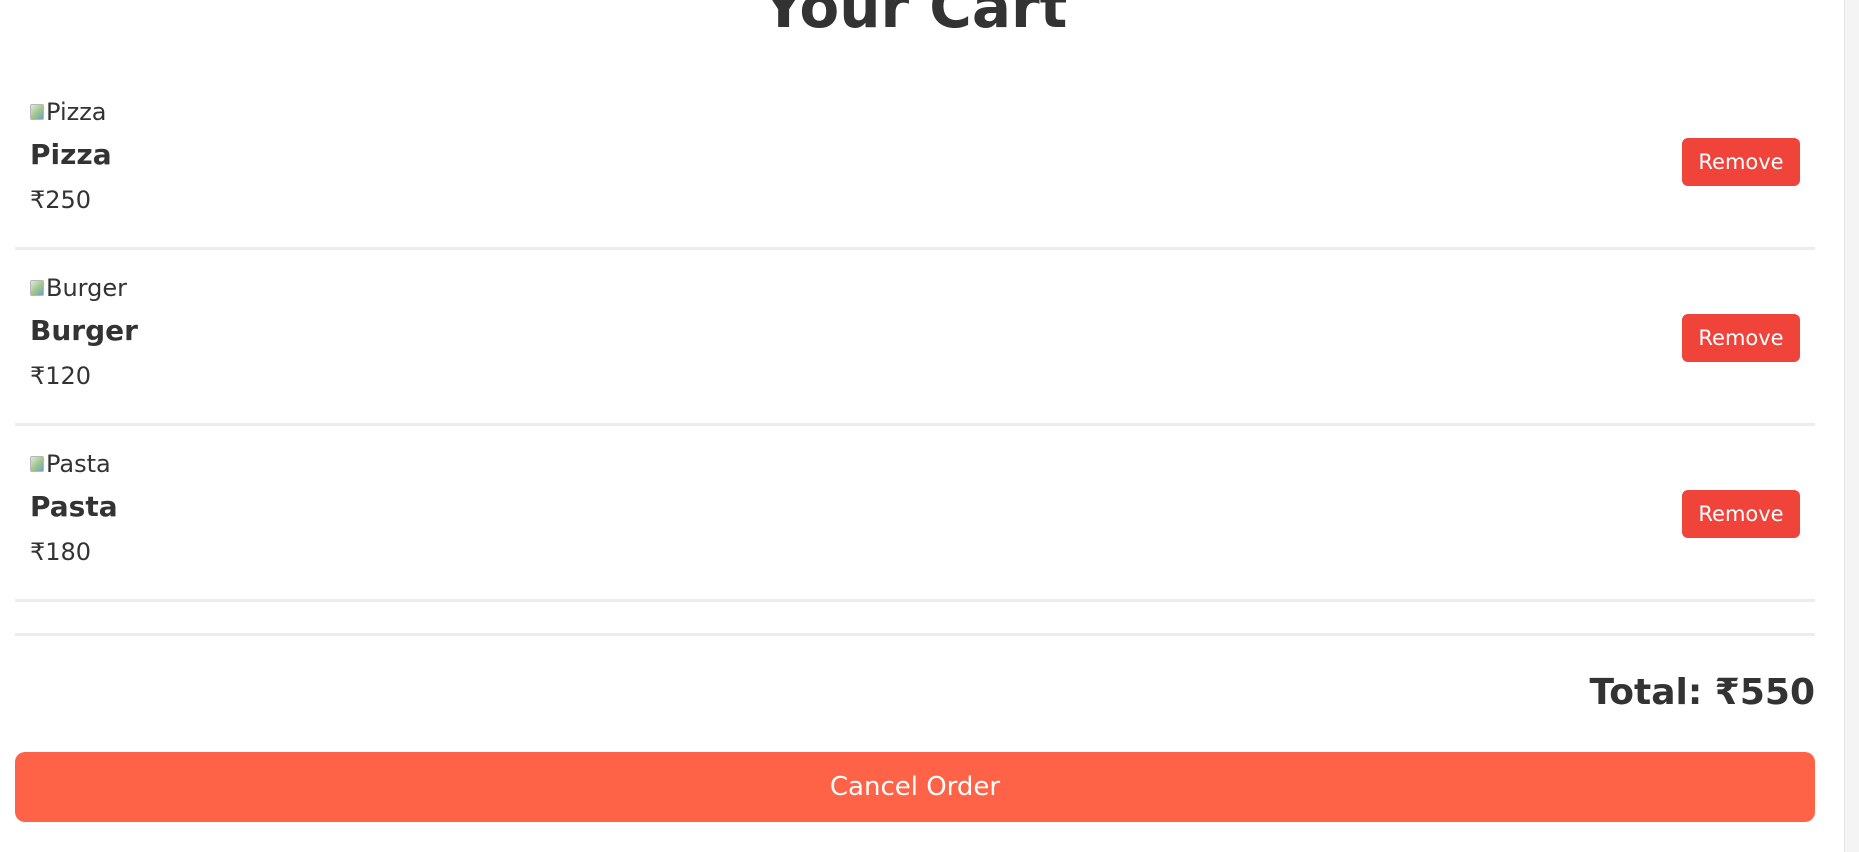  What do you see at coordinates (71, 154) in the screenshot?
I see `item-name: Pizza` at bounding box center [71, 154].